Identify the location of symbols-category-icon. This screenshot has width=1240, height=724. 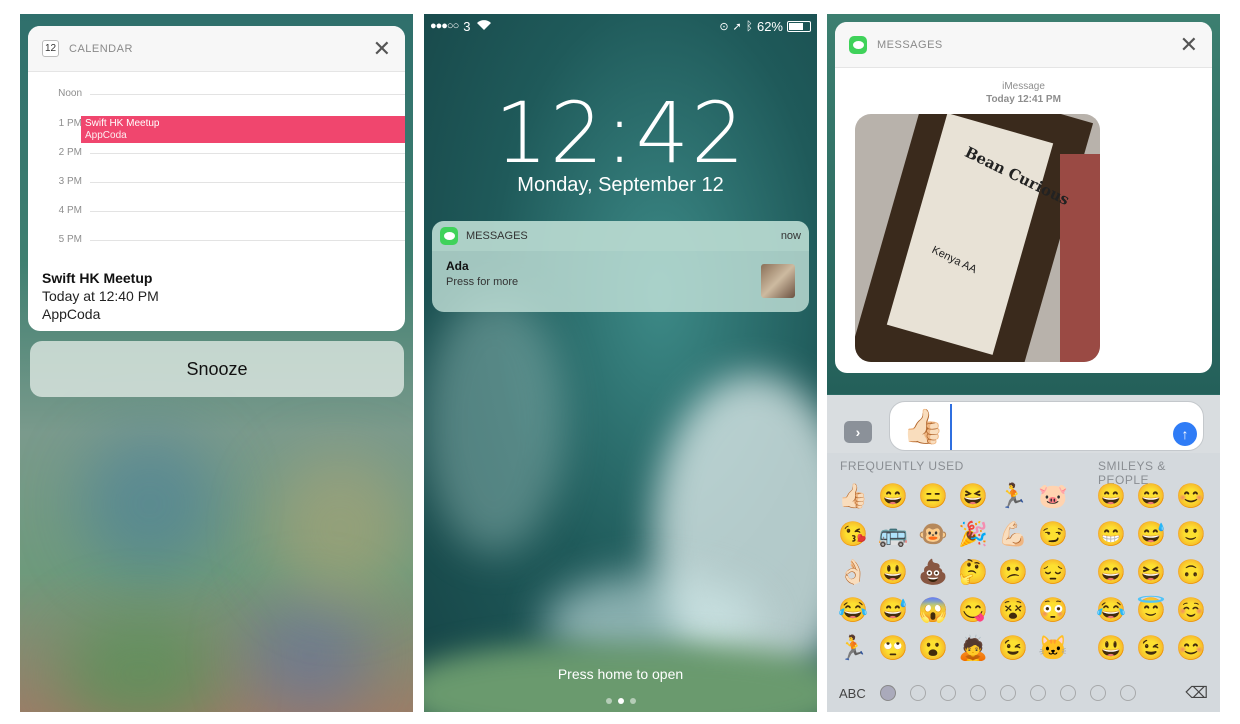
(1097, 693).